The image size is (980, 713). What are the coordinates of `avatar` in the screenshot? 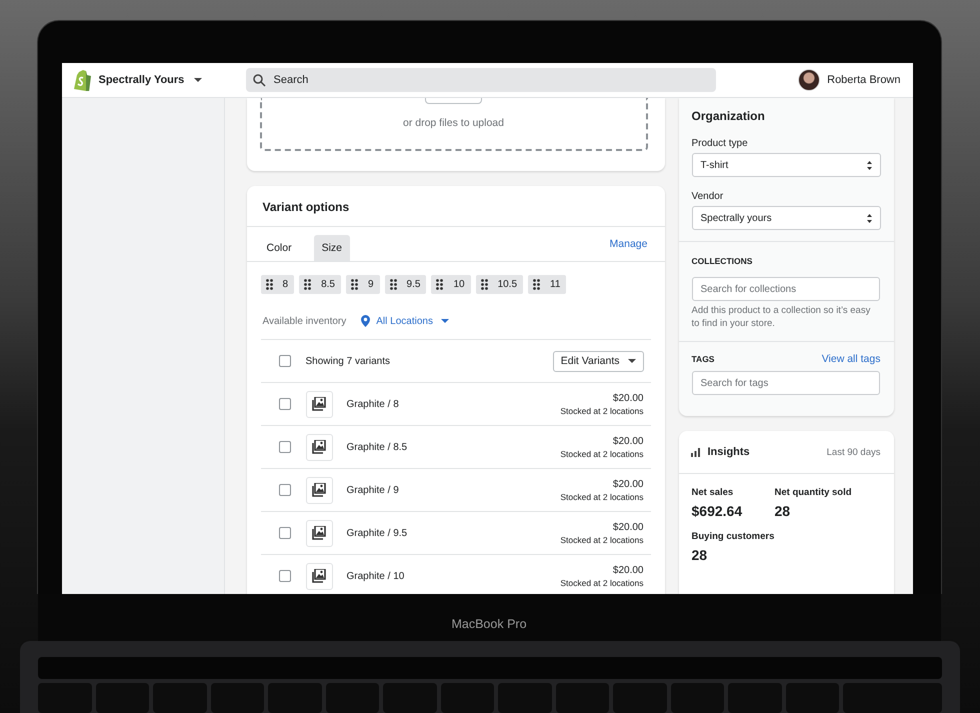 It's located at (809, 80).